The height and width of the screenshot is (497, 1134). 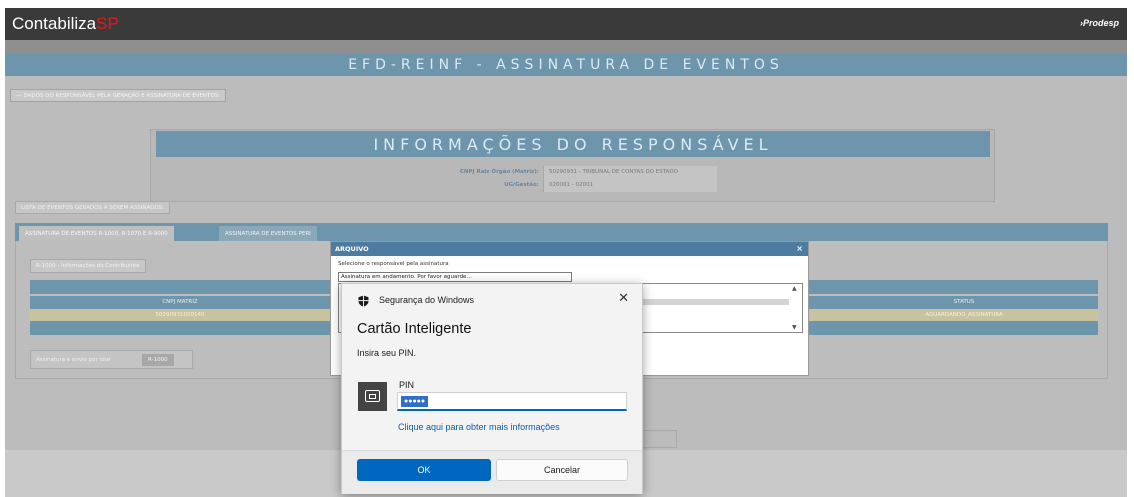 What do you see at coordinates (427, 300) in the screenshot?
I see `dialog-header: Segurança do Windows` at bounding box center [427, 300].